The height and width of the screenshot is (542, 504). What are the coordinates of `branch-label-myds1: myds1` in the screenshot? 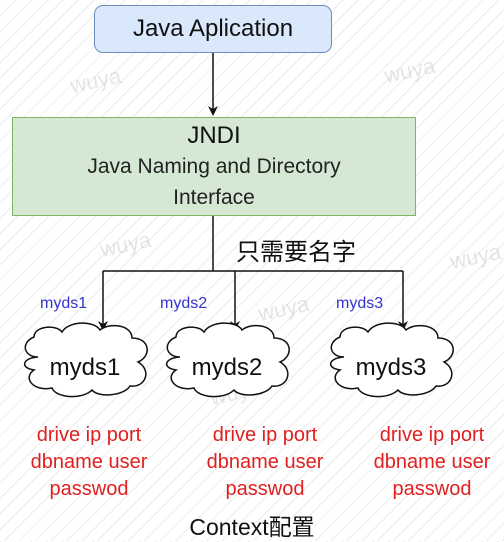 It's located at (64, 303).